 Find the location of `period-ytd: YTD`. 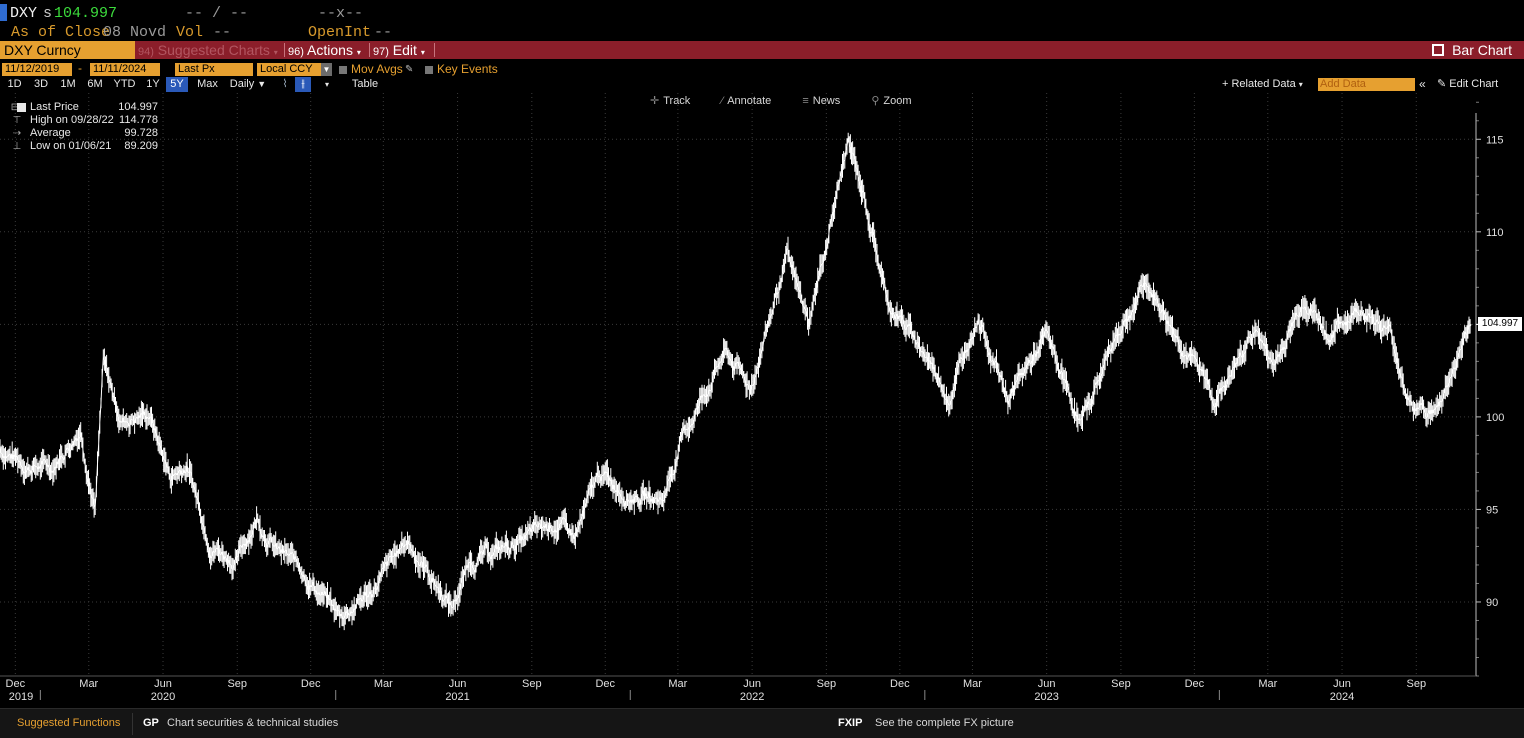

period-ytd: YTD is located at coordinates (124, 84).